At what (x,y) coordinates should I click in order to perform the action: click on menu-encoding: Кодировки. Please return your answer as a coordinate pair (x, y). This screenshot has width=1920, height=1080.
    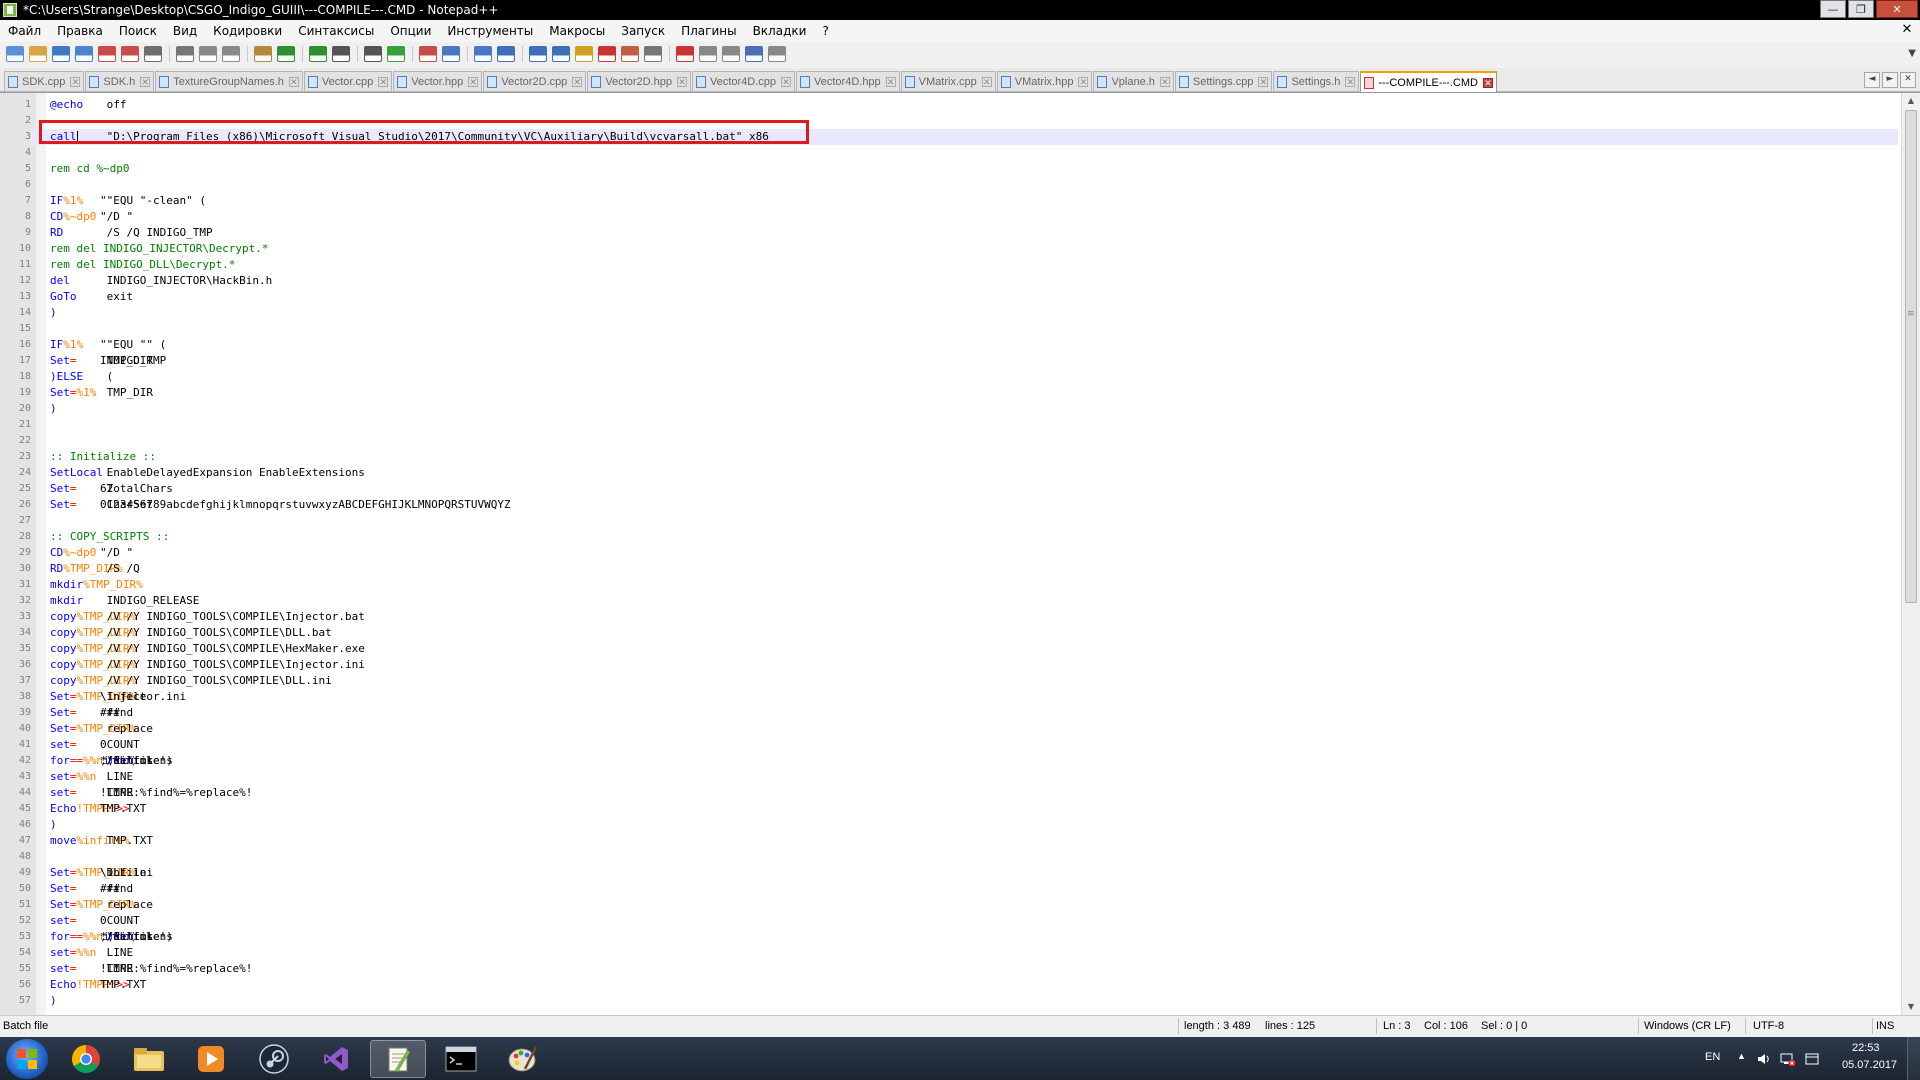
    Looking at the image, I should click on (247, 31).